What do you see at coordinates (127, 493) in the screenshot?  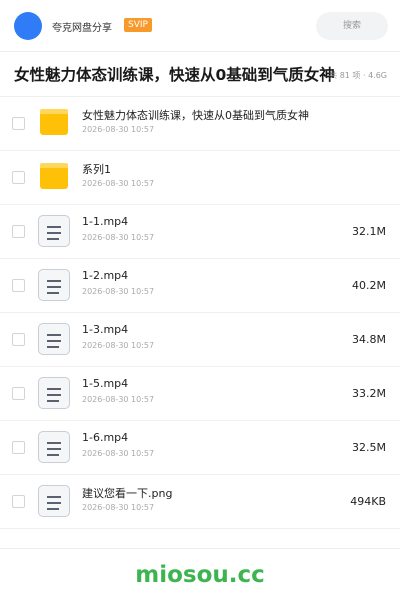 I see `file-name: 建议您看一下.png` at bounding box center [127, 493].